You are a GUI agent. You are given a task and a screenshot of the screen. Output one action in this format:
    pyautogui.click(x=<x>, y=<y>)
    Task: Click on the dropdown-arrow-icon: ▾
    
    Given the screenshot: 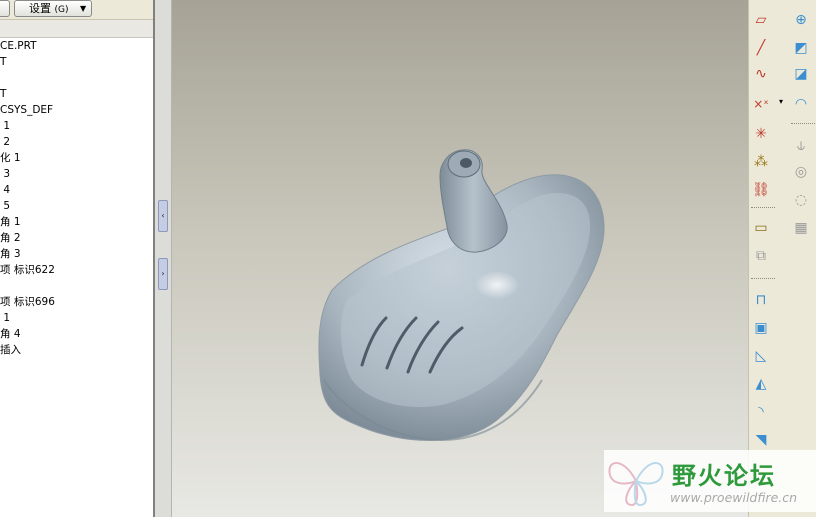 What is the action you would take?
    pyautogui.click(x=781, y=102)
    